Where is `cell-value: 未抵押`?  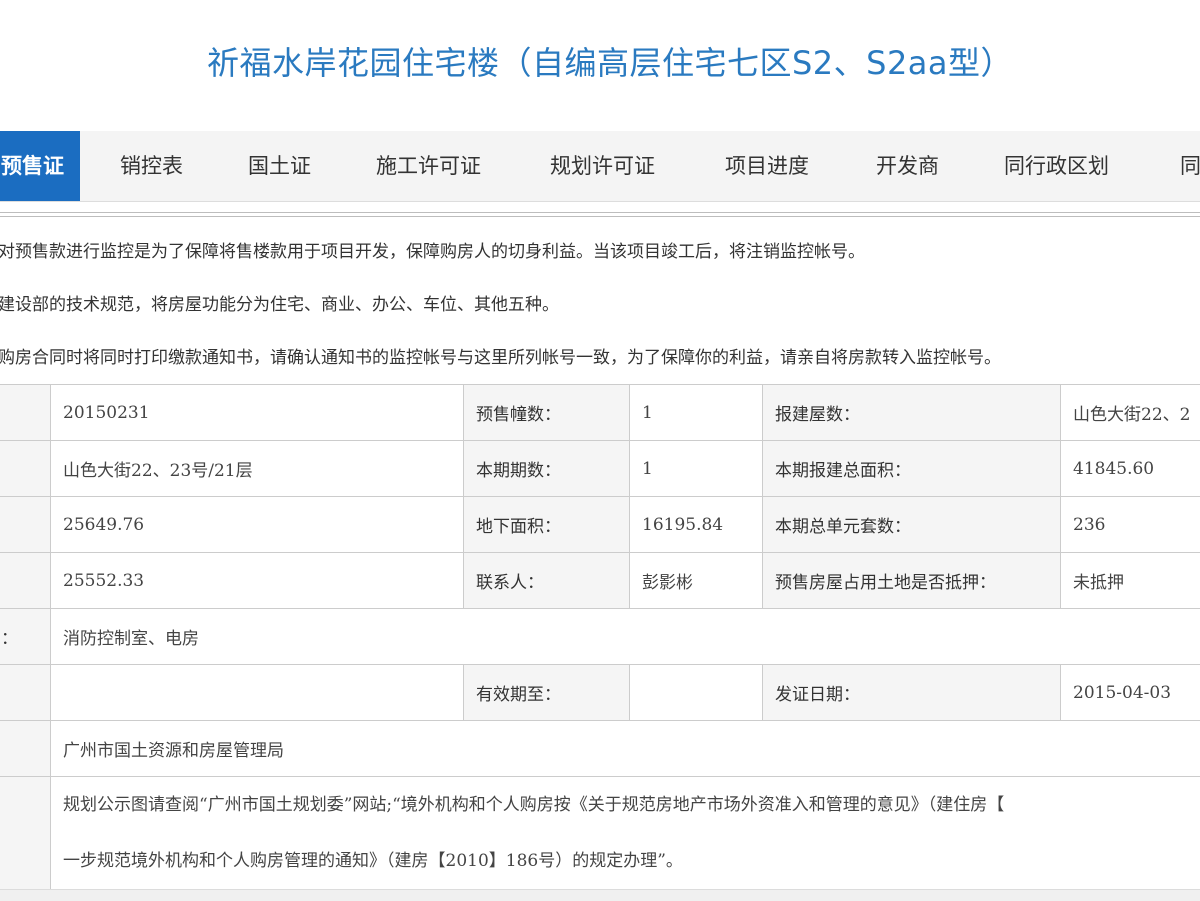
cell-value: 未抵押 is located at coordinates (1130, 581).